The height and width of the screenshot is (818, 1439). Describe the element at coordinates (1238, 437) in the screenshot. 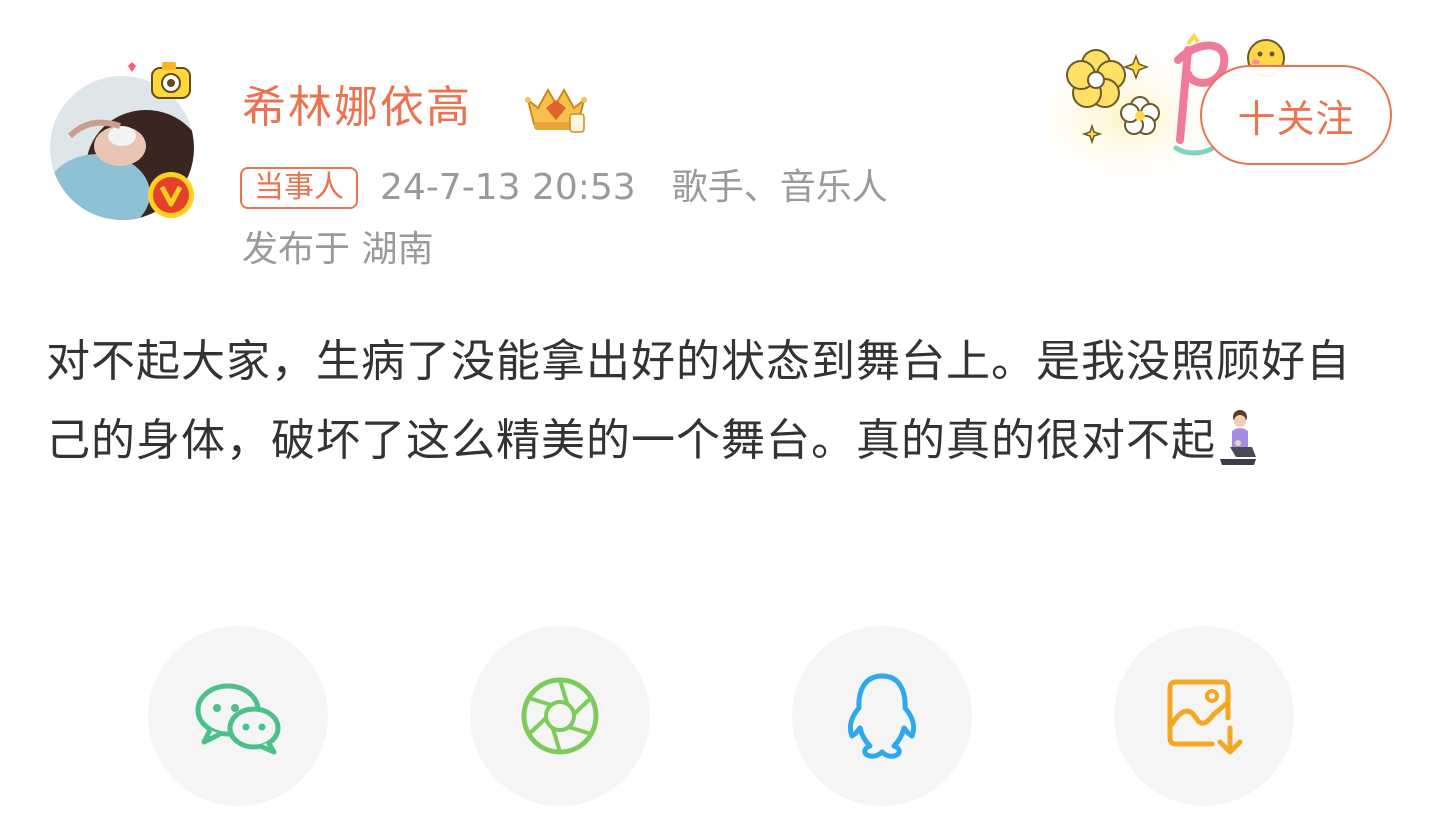

I see `kneeling-person-emoji-icon` at that location.